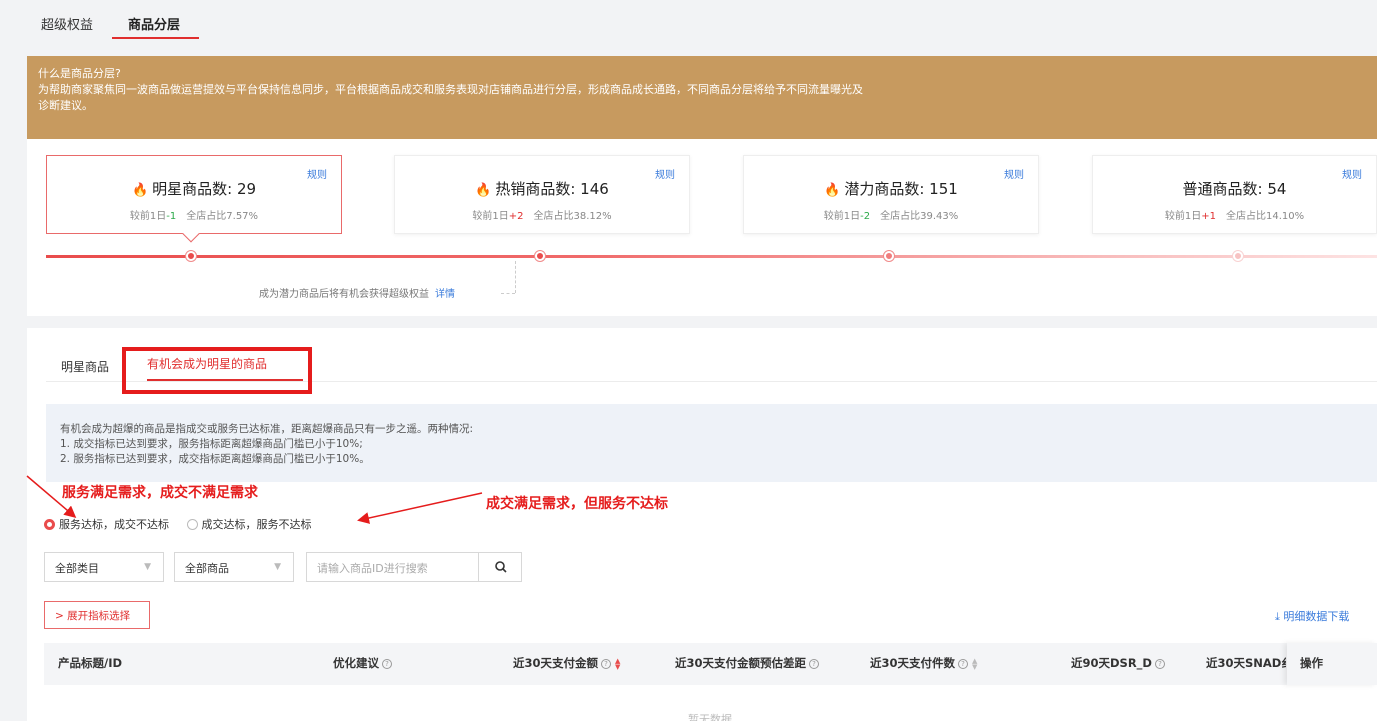 This screenshot has height=721, width=1377. Describe the element at coordinates (191, 234) in the screenshot. I see `card-pointer` at that location.